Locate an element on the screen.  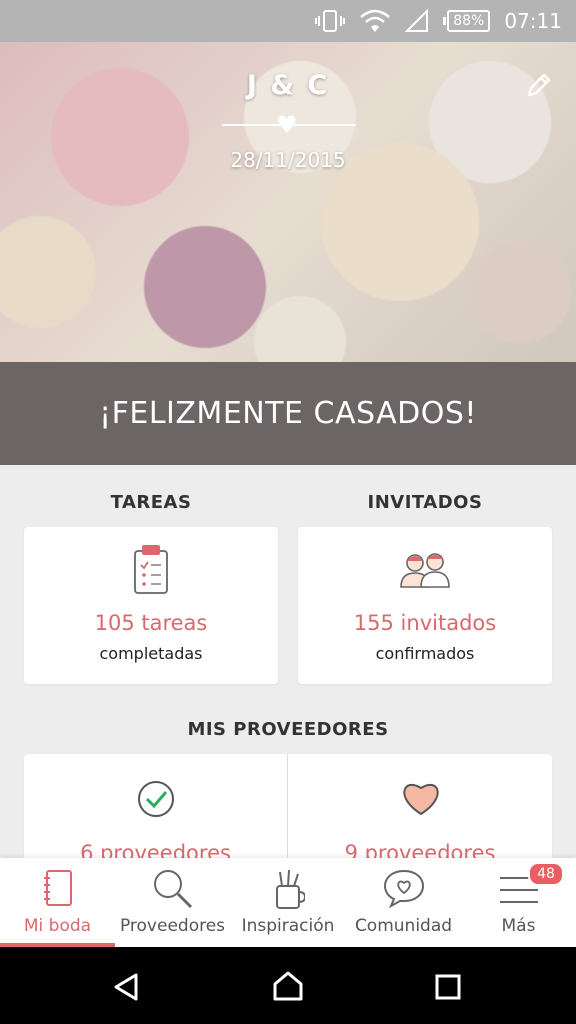
nav-label: Comunidad is located at coordinates (403, 926).